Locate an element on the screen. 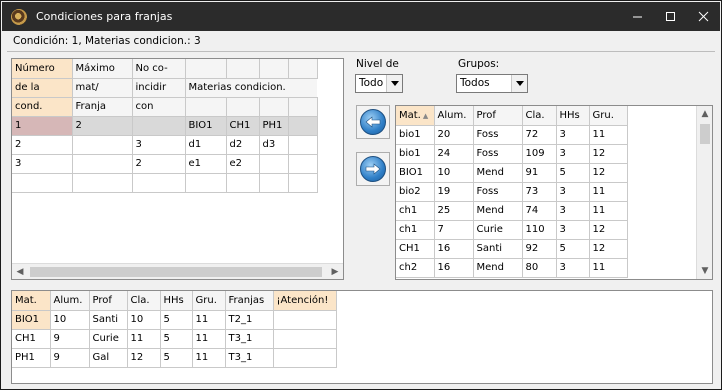  table-row: BIO1 10 Santi 10 5 11 T2_1 is located at coordinates (174, 320).